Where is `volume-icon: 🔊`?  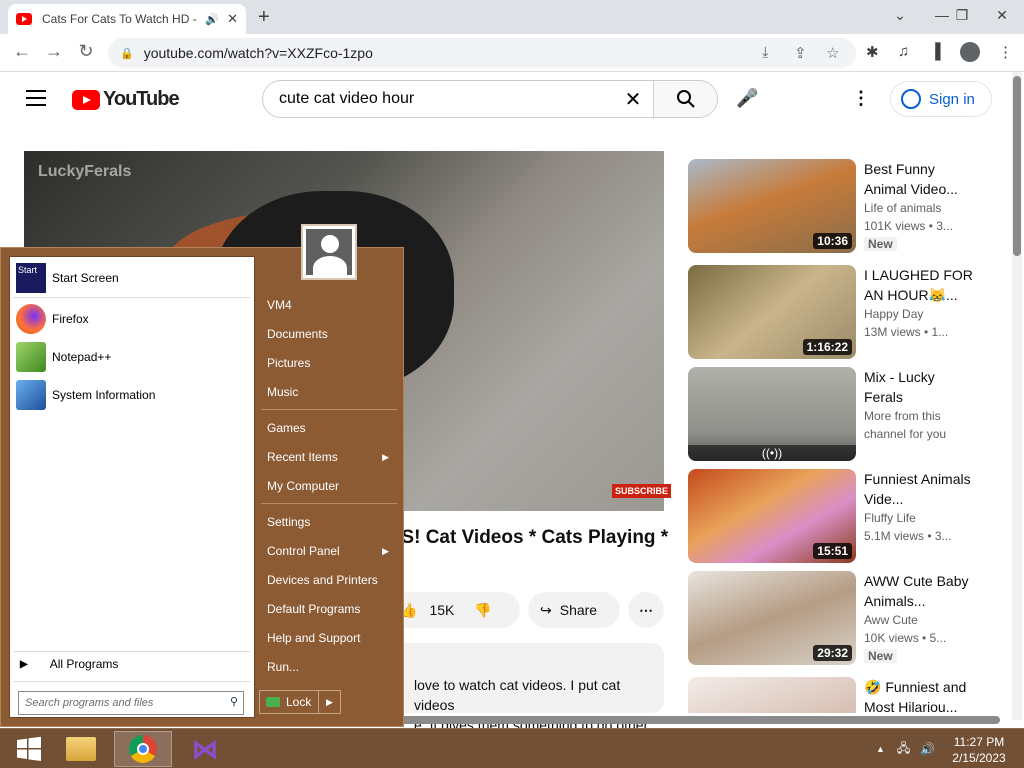
volume-icon: 🔊 is located at coordinates (927, 749).